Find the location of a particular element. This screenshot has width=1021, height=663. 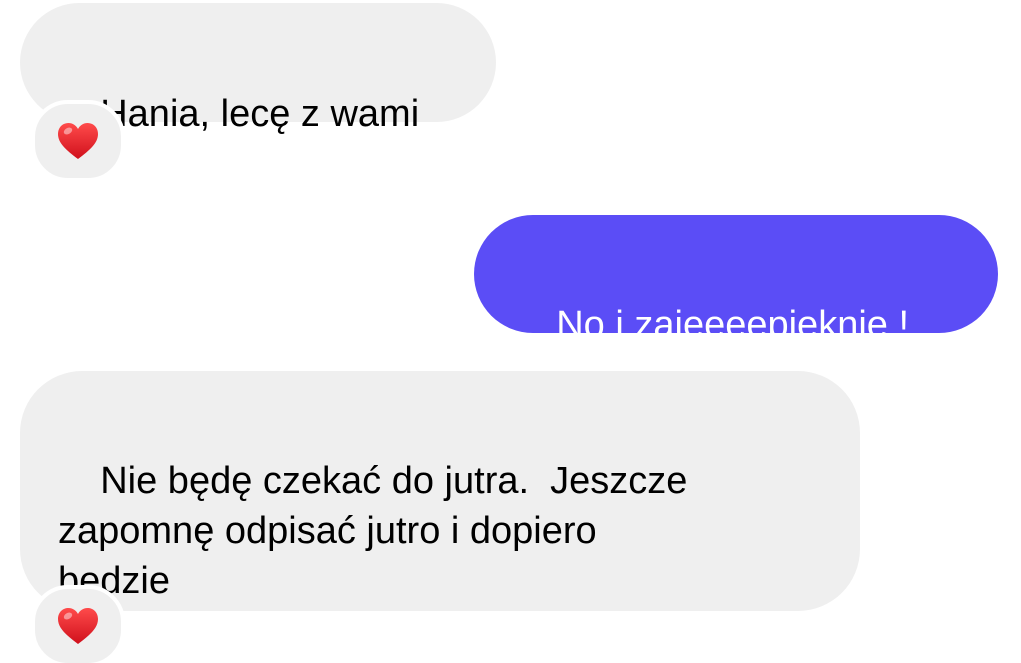

message-text: Hania, lecę z wami is located at coordinates (260, 114).